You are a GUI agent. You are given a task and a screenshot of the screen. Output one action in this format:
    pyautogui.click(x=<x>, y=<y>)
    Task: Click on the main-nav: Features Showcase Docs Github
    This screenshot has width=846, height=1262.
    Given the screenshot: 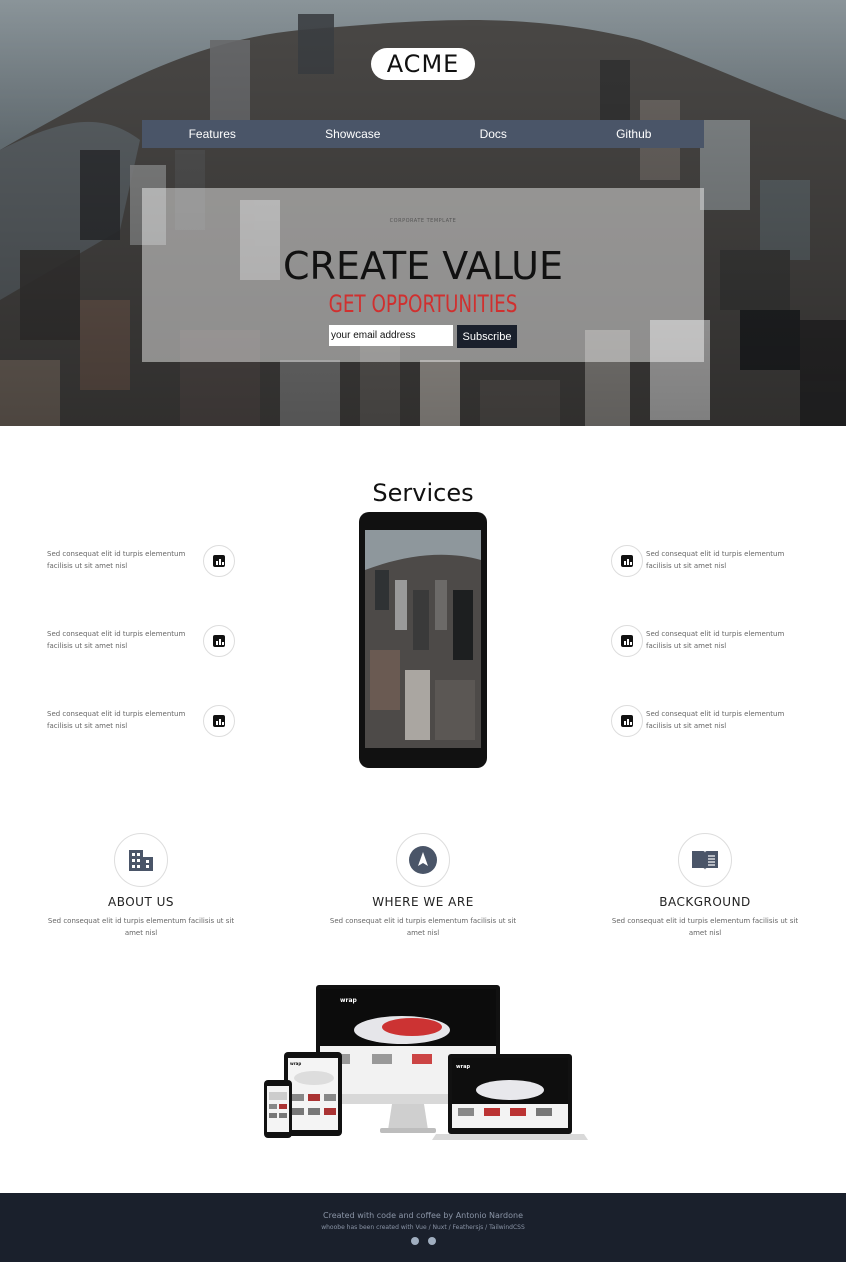 What is the action you would take?
    pyautogui.click(x=423, y=134)
    